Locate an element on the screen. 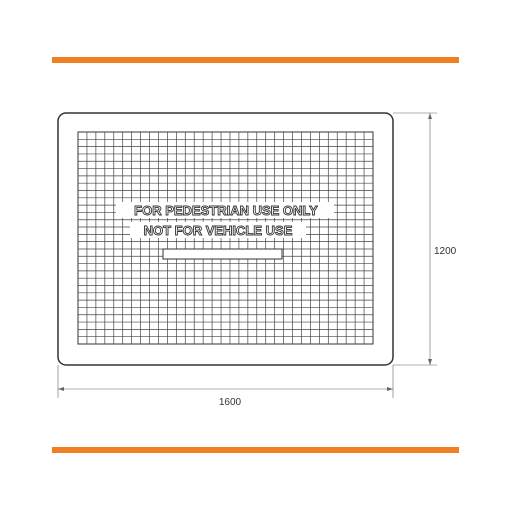 The width and height of the screenshot is (510, 510). height-label: 1200 is located at coordinates (445, 251).